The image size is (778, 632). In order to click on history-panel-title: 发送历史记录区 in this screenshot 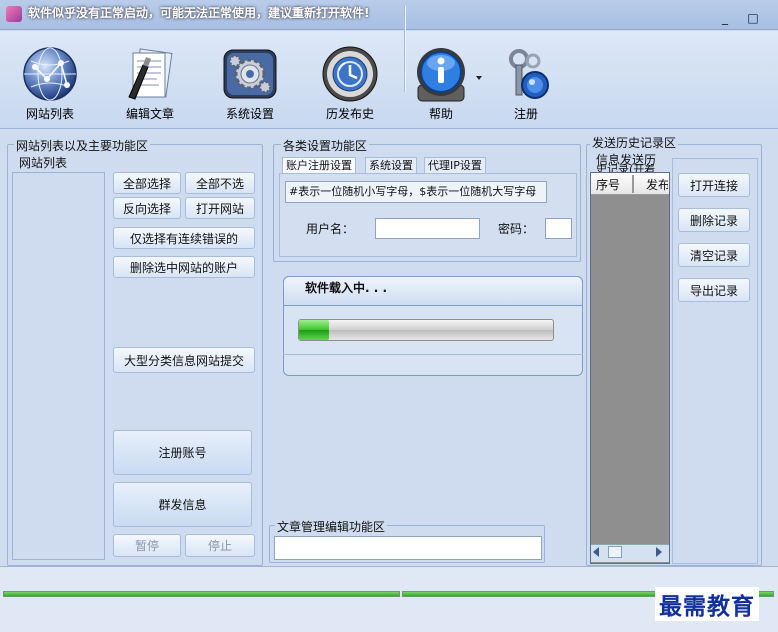, I will do `click(634, 142)`.